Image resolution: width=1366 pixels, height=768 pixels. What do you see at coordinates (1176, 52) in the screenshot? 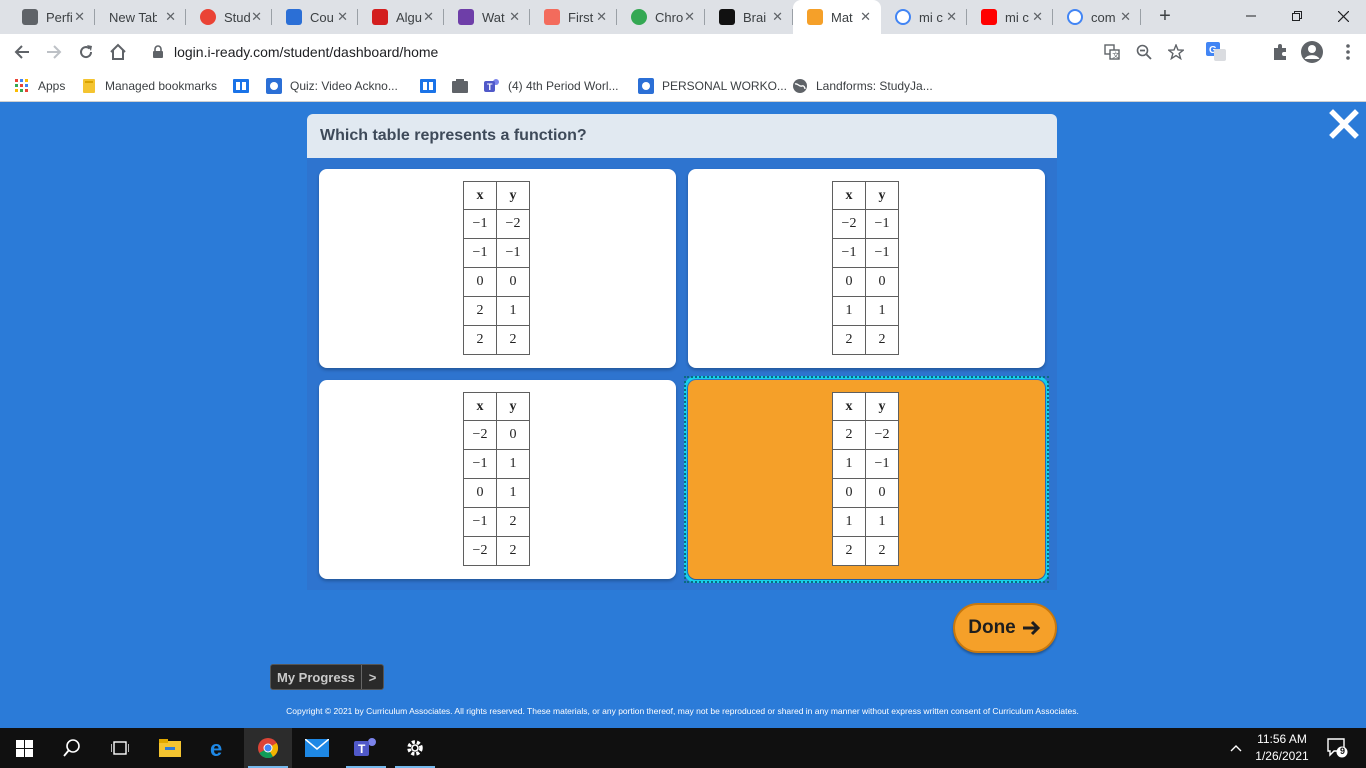
I see `bookmark-star-button` at bounding box center [1176, 52].